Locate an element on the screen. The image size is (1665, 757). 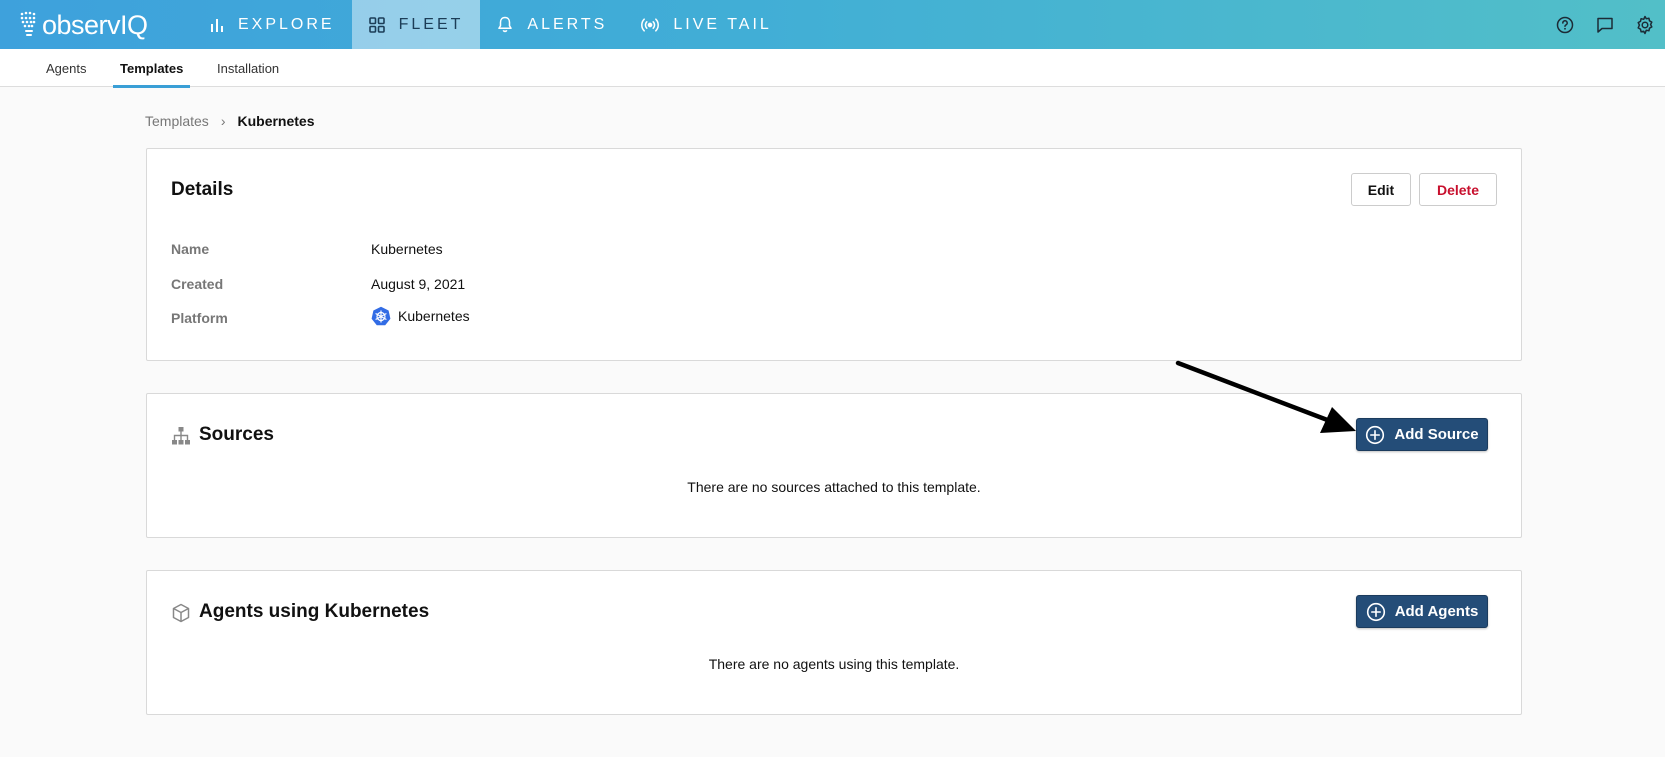
breadcrumb: Templates › Kubernetes is located at coordinates (230, 121).